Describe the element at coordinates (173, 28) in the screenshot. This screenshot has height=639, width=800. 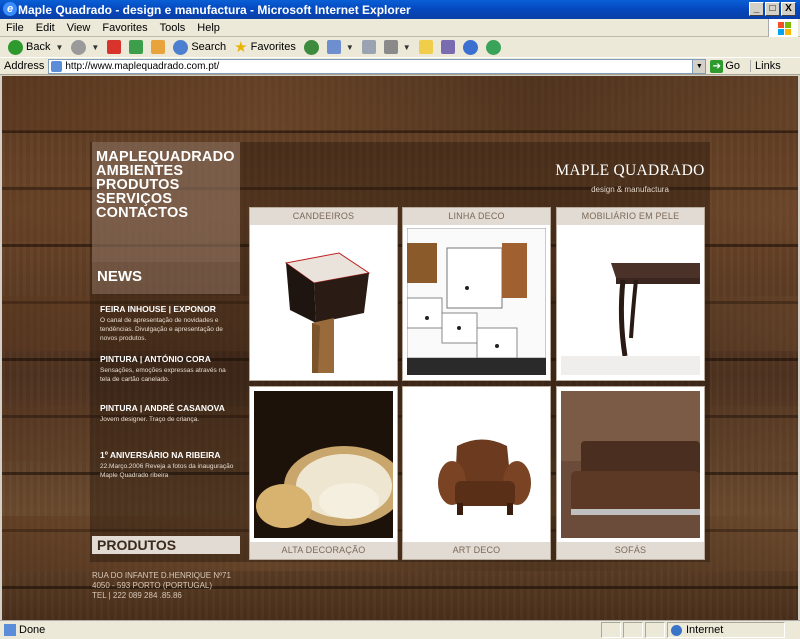
I see `menu-tools: Tools` at that location.